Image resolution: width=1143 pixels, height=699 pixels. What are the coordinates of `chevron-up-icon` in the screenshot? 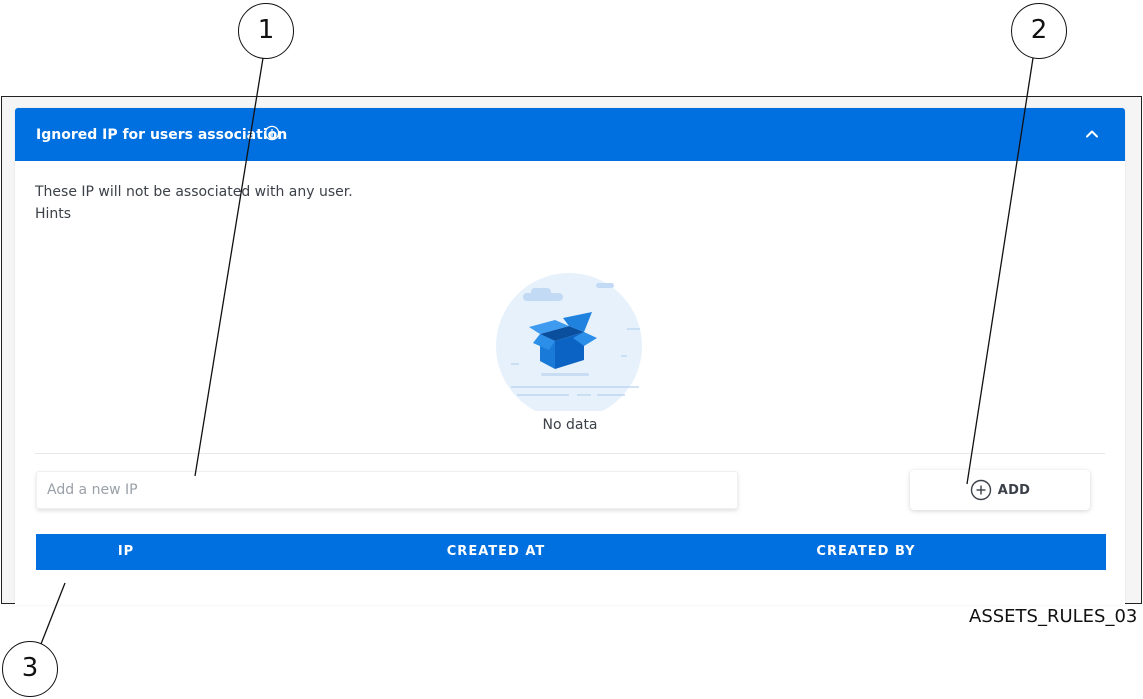 It's located at (1092, 134).